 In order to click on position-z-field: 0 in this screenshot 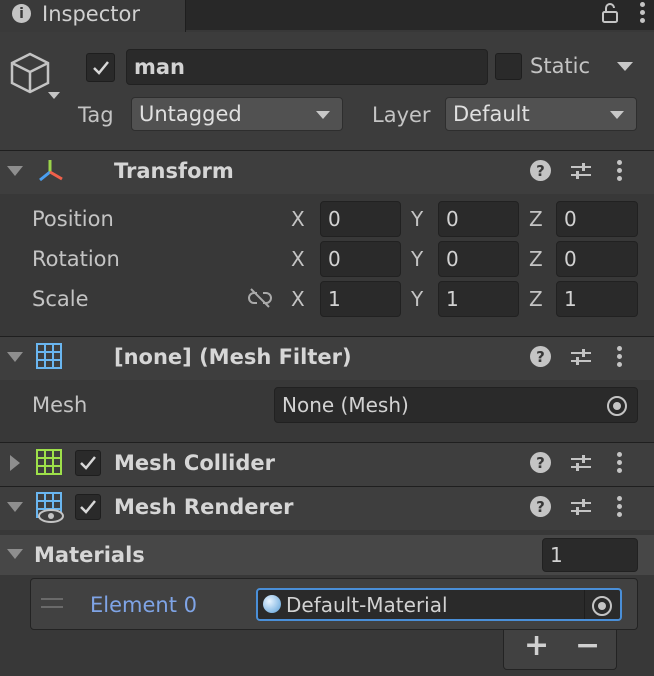, I will do `click(597, 219)`.